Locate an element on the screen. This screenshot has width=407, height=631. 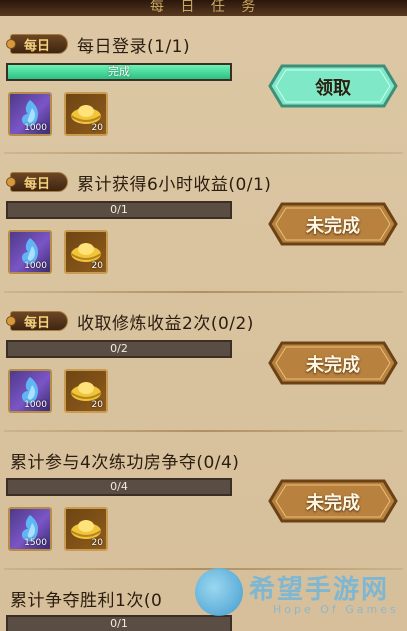
claim-button: 领取 is located at coordinates (333, 86).